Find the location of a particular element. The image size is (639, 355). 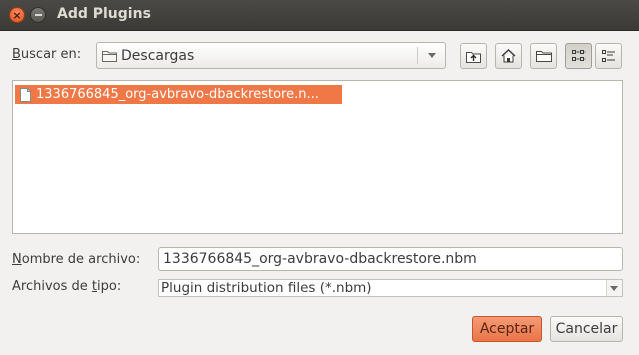

home-button is located at coordinates (508, 56).